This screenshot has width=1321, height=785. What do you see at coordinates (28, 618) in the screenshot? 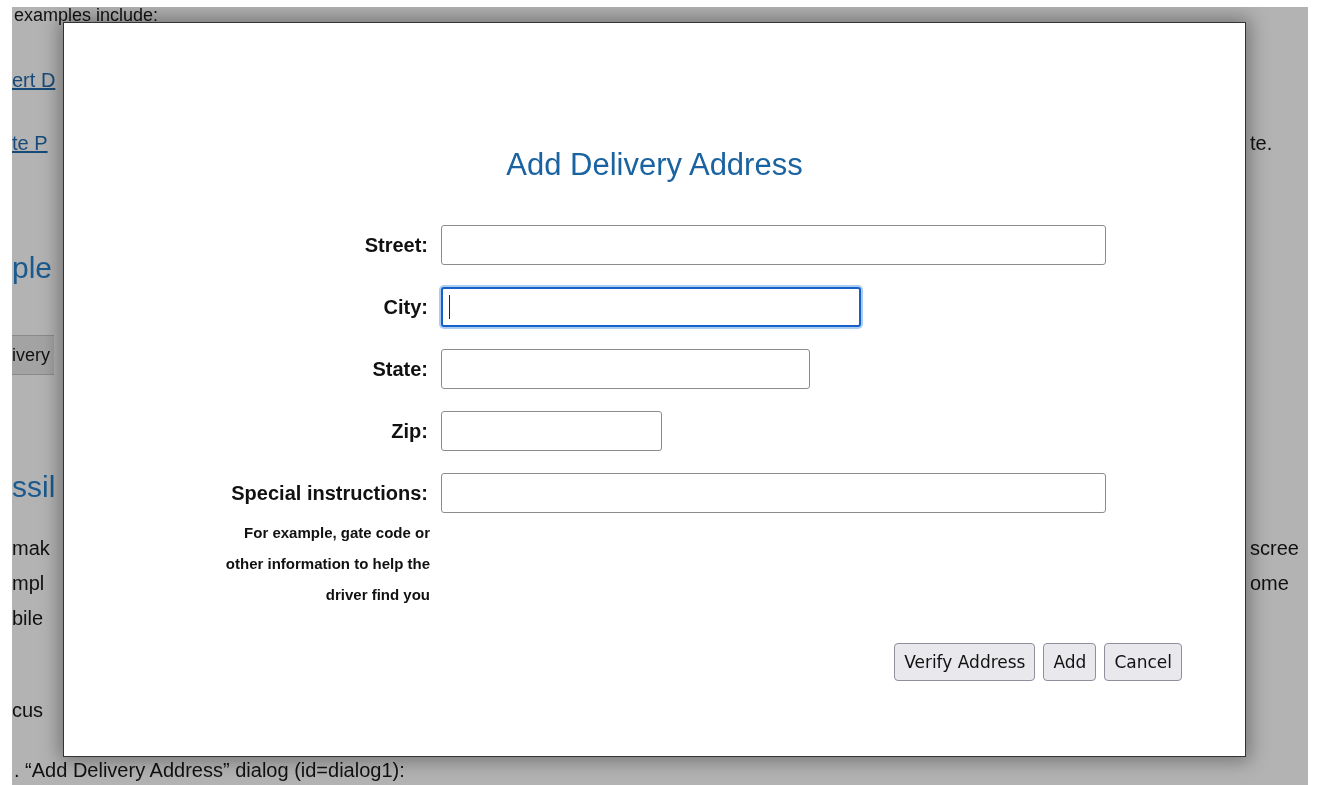
I see `paragraph-text: bile` at bounding box center [28, 618].